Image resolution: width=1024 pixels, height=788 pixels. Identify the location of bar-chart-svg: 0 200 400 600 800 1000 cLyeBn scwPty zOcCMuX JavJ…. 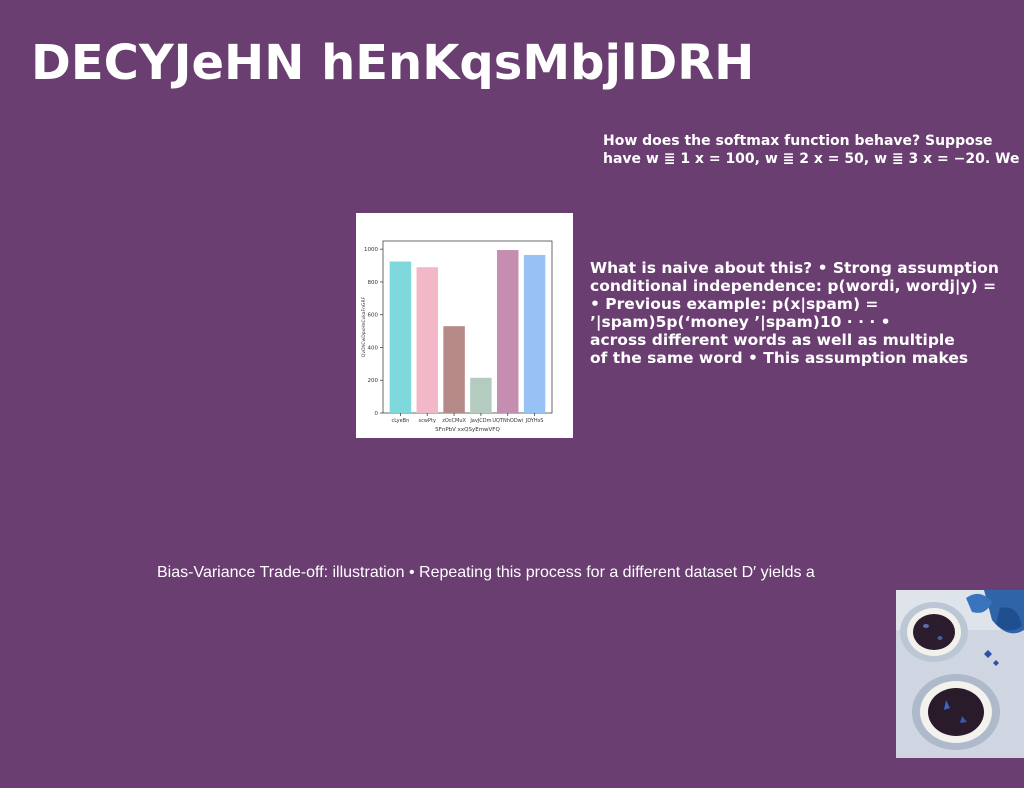
(457, 336).